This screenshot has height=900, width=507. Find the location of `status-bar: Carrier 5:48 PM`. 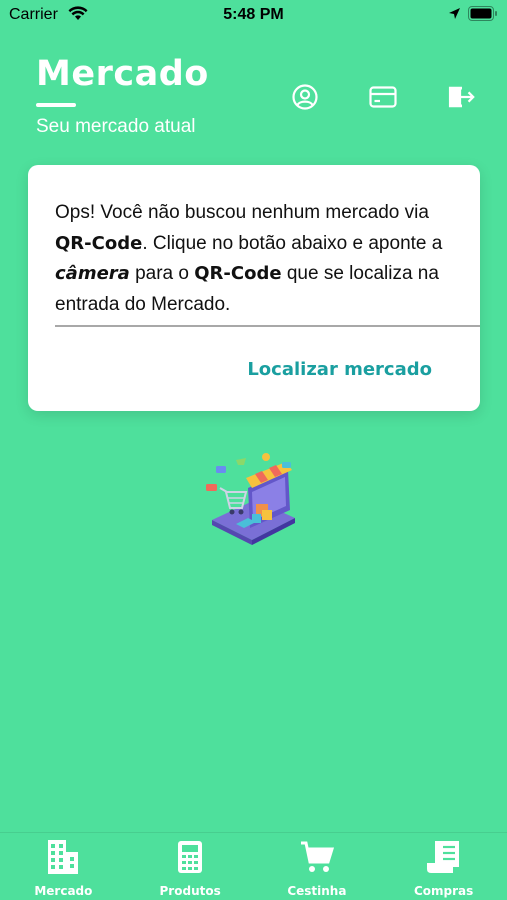

status-bar: Carrier 5:48 PM is located at coordinates (253, 15).